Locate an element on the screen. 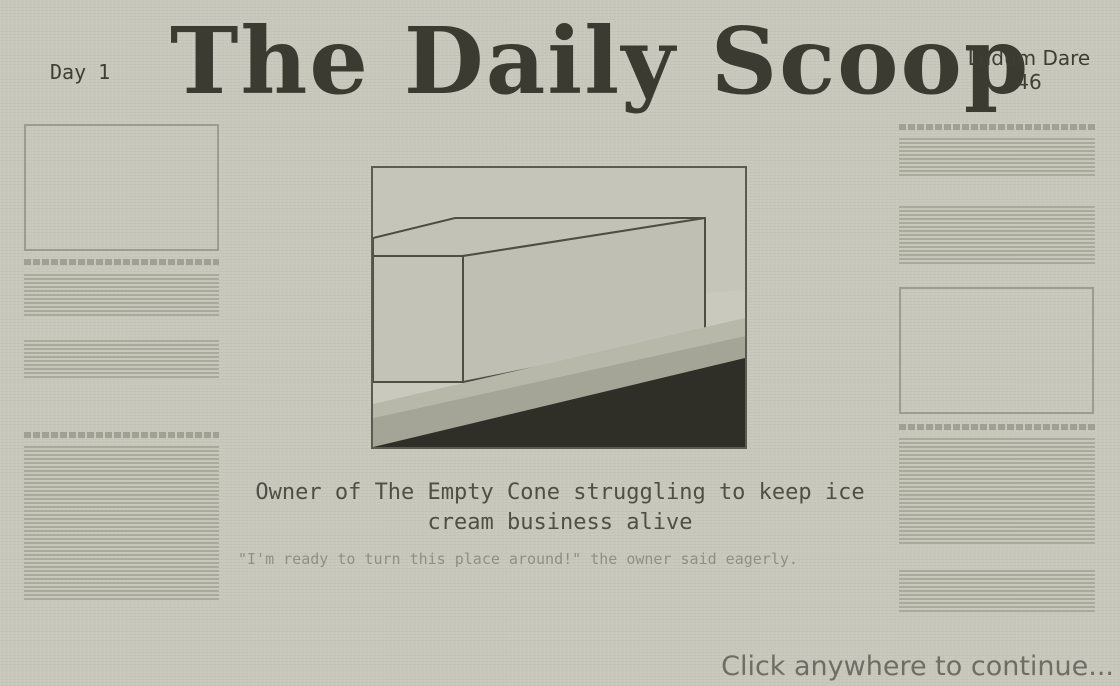 Image resolution: width=1120 pixels, height=686 pixels. article-photo is located at coordinates (559, 307).